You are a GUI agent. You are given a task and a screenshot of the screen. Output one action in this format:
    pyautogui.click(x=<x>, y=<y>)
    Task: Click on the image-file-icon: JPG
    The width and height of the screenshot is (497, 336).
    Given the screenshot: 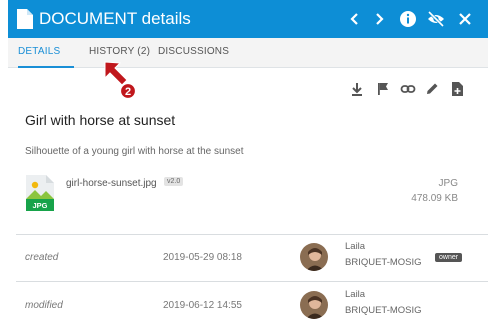 What is the action you would take?
    pyautogui.click(x=40, y=193)
    